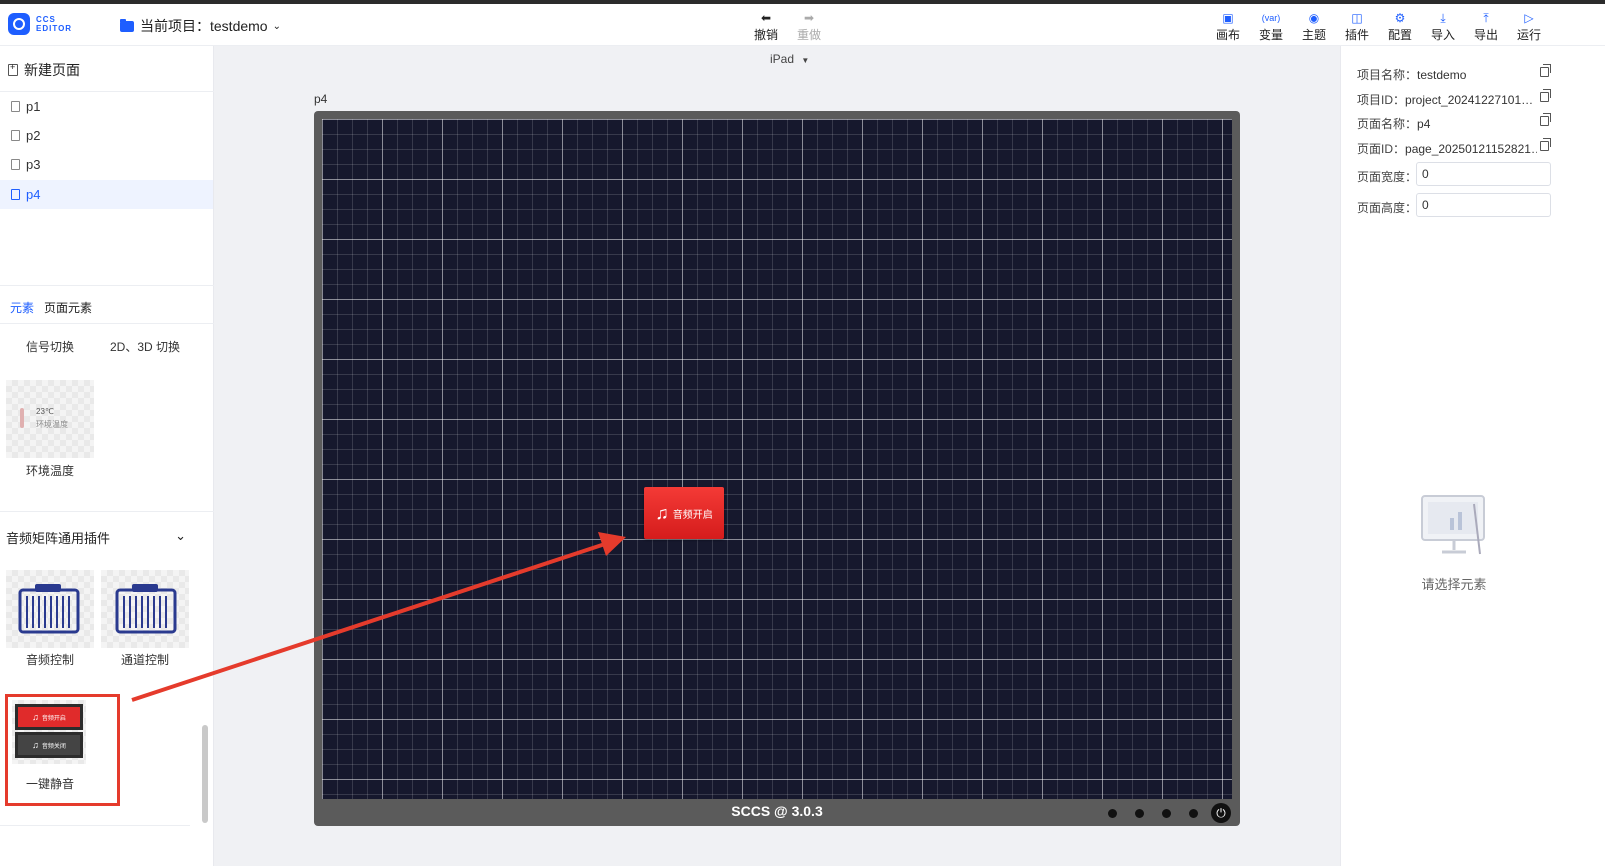  I want to click on annotation-arrow, so click(378, 617).